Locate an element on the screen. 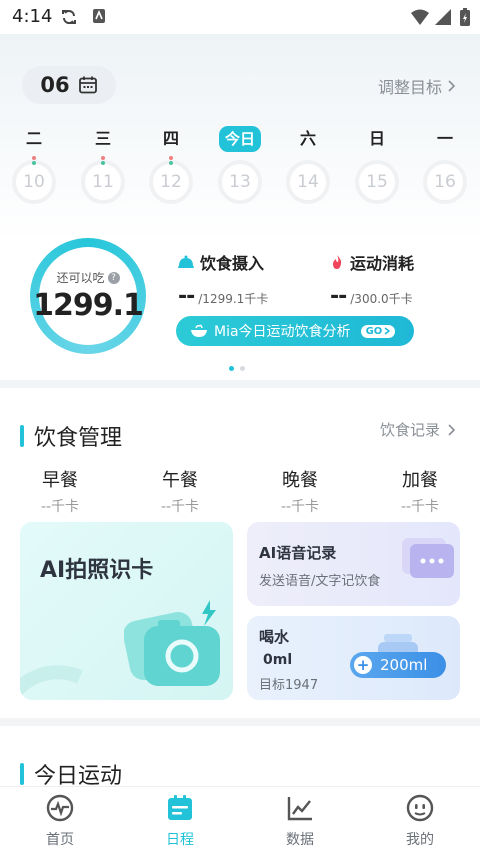  ai-photo-card: AI拍照识卡 is located at coordinates (126, 611).